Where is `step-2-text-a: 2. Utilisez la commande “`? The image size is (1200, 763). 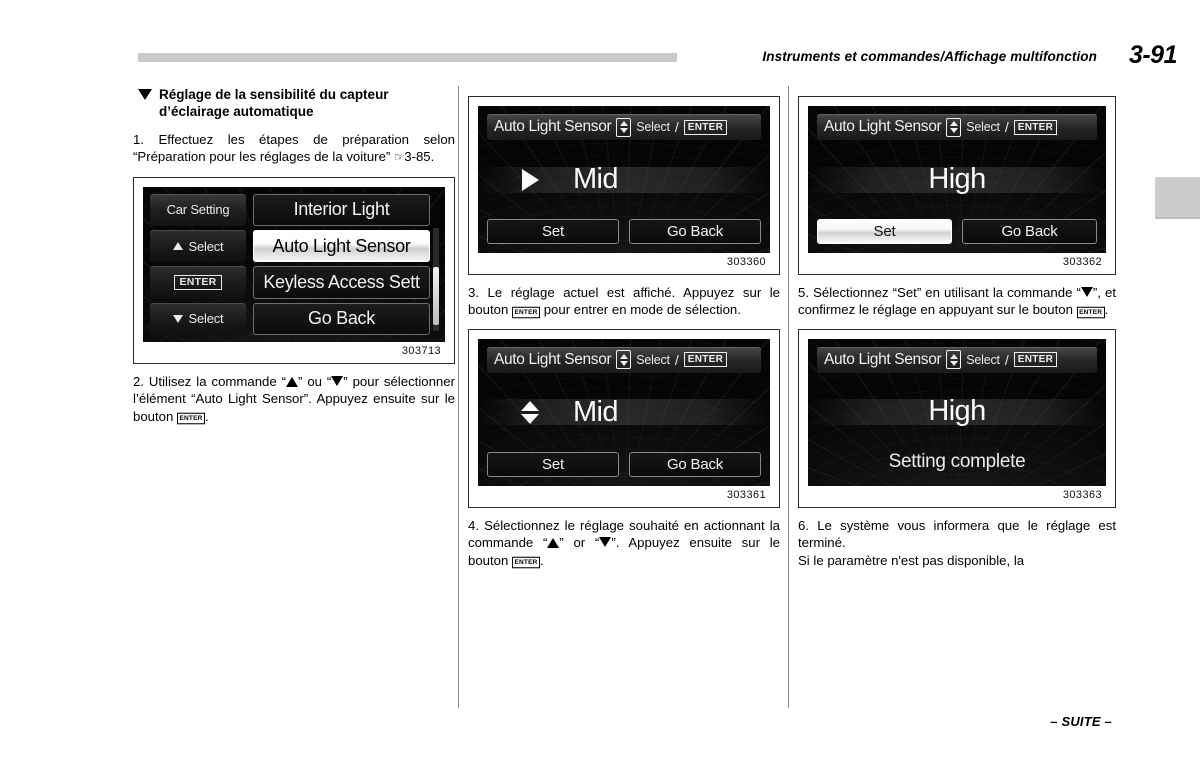 step-2-text-a: 2. Utilisez la commande “ is located at coordinates (210, 381).